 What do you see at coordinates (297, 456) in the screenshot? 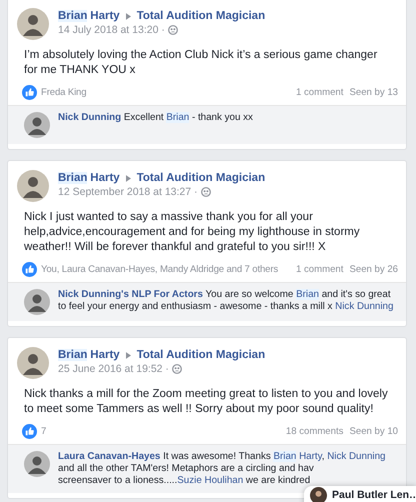
I see `mention-link: Brian Harty` at bounding box center [297, 456].